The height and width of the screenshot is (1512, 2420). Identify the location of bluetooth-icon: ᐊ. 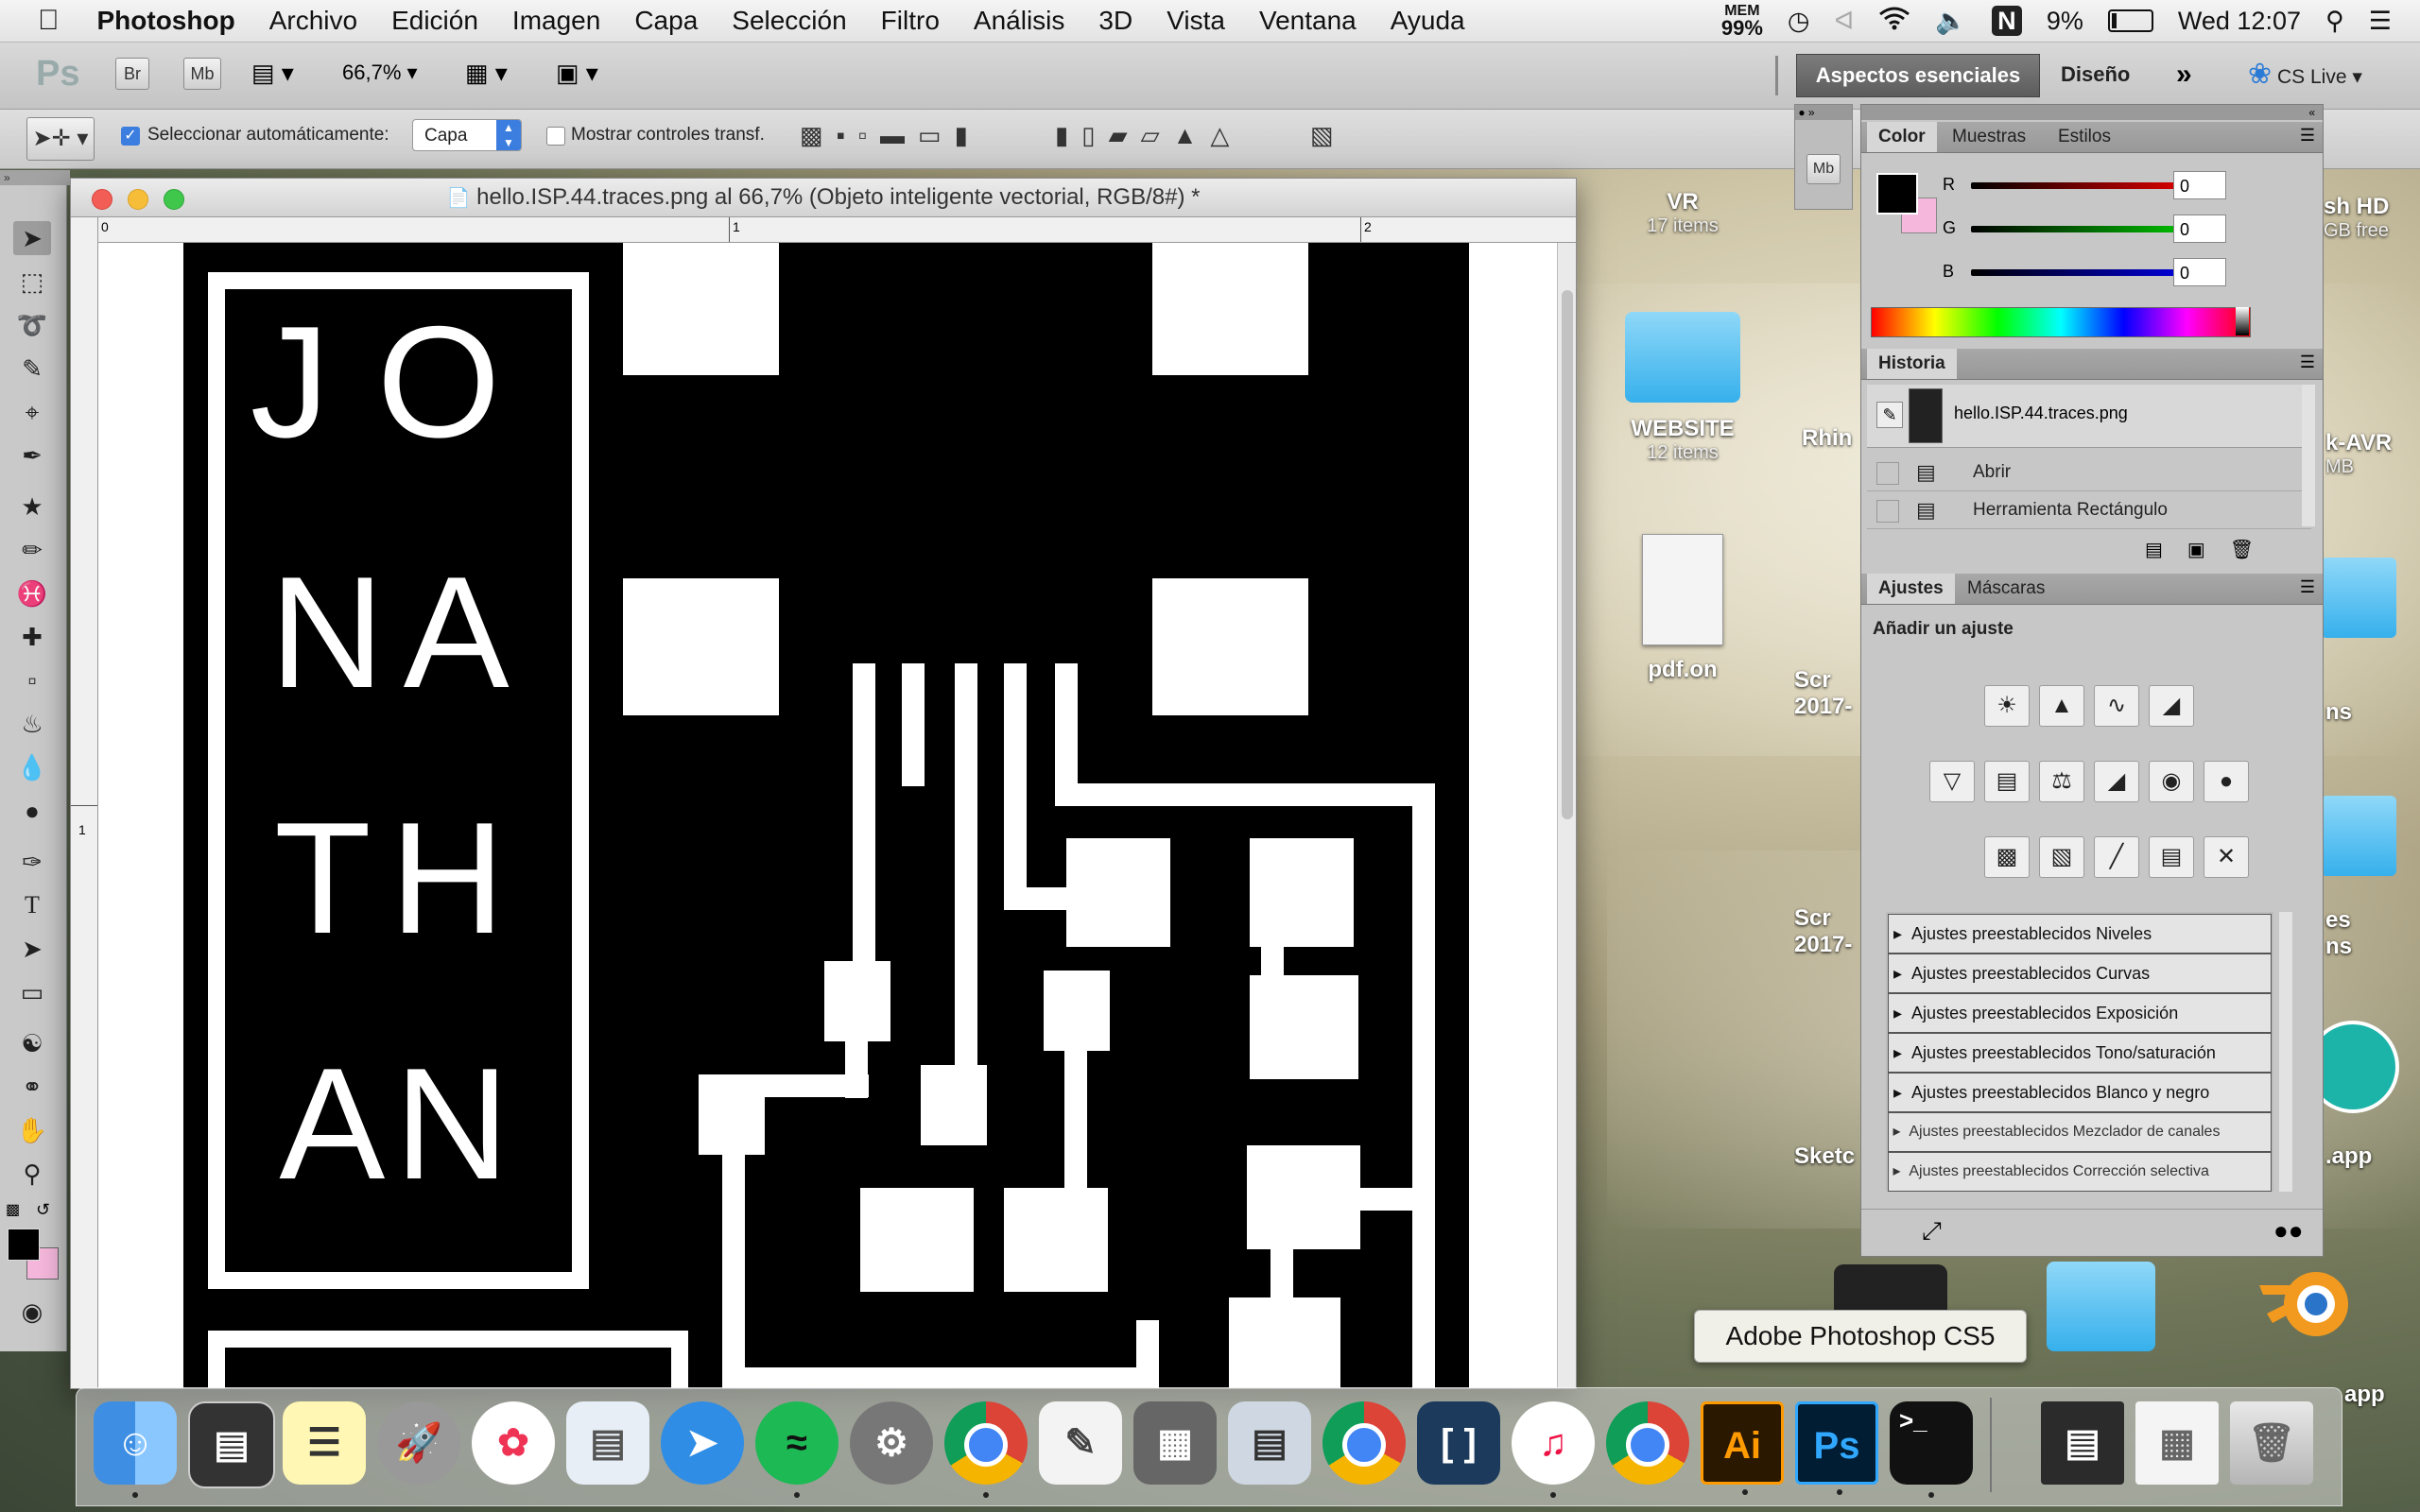
(1844, 21).